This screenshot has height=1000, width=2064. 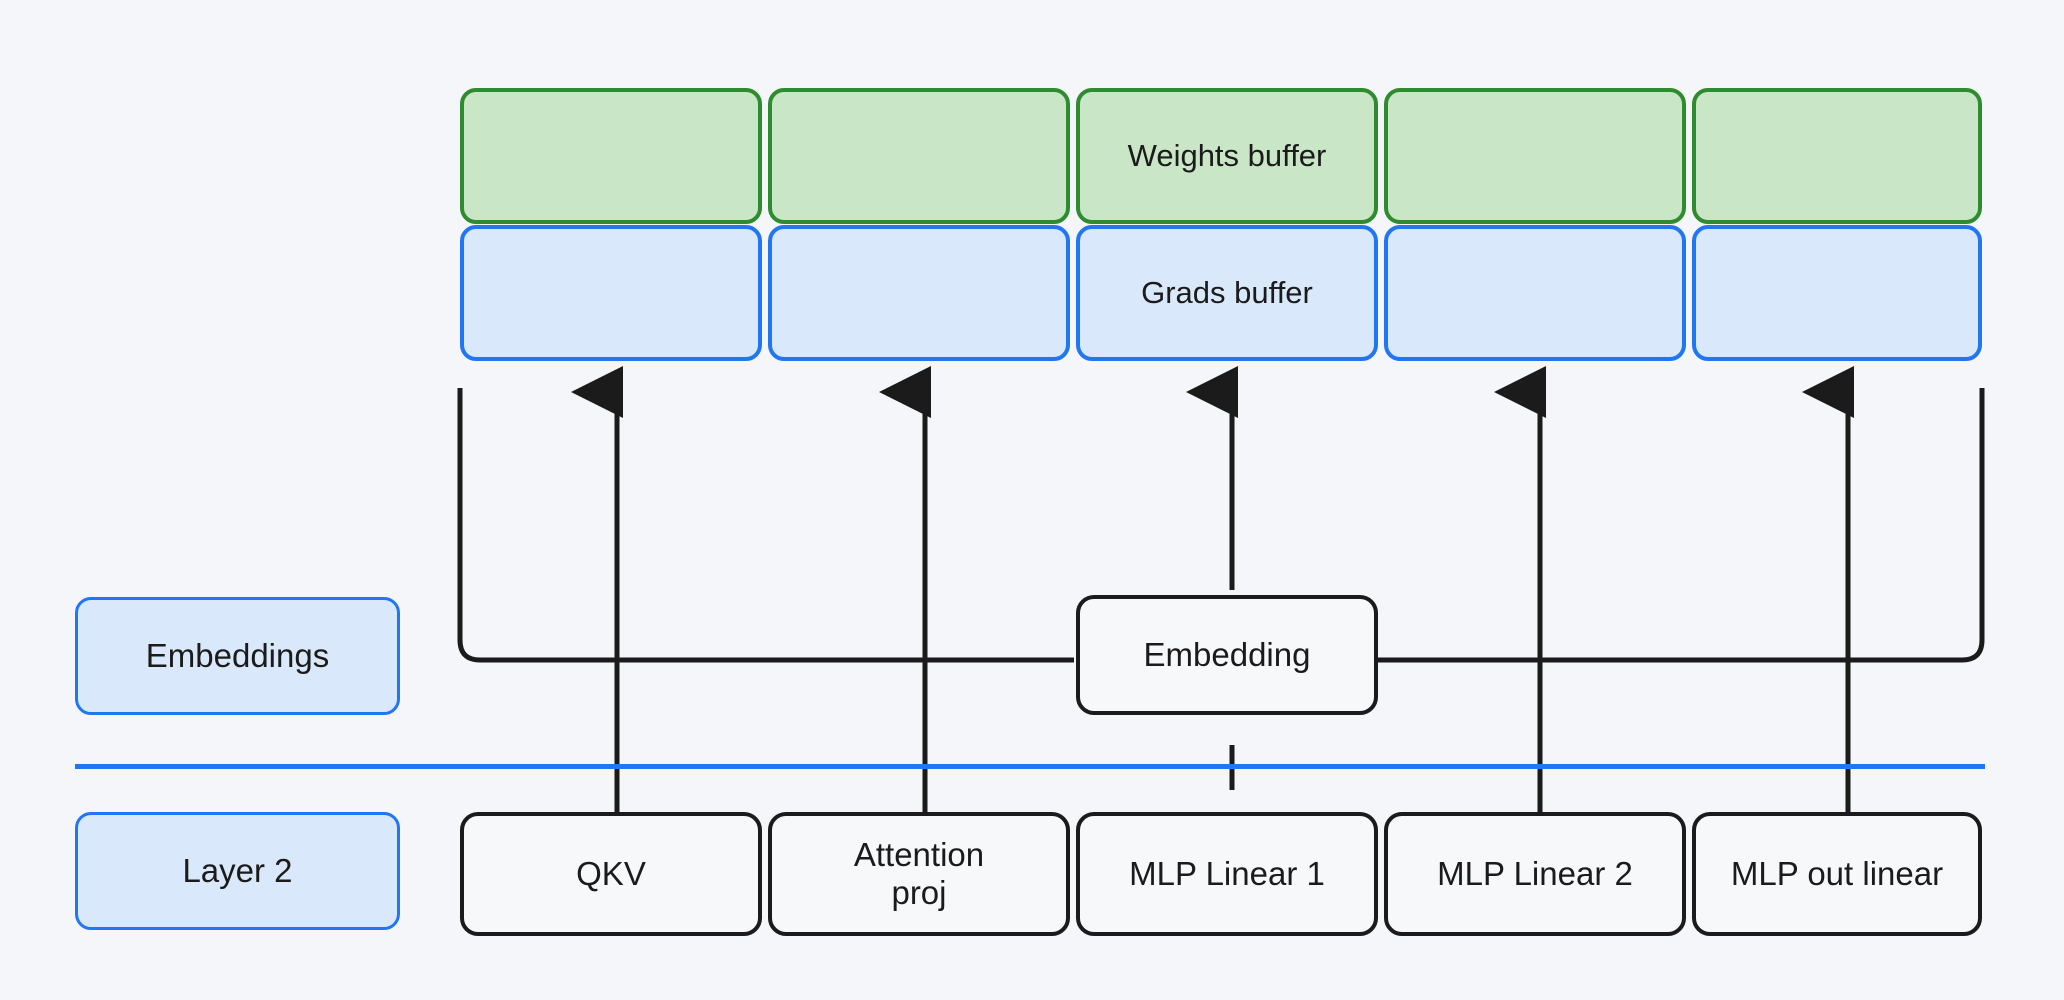 What do you see at coordinates (1227, 655) in the screenshot?
I see `embedding-node: Embedding` at bounding box center [1227, 655].